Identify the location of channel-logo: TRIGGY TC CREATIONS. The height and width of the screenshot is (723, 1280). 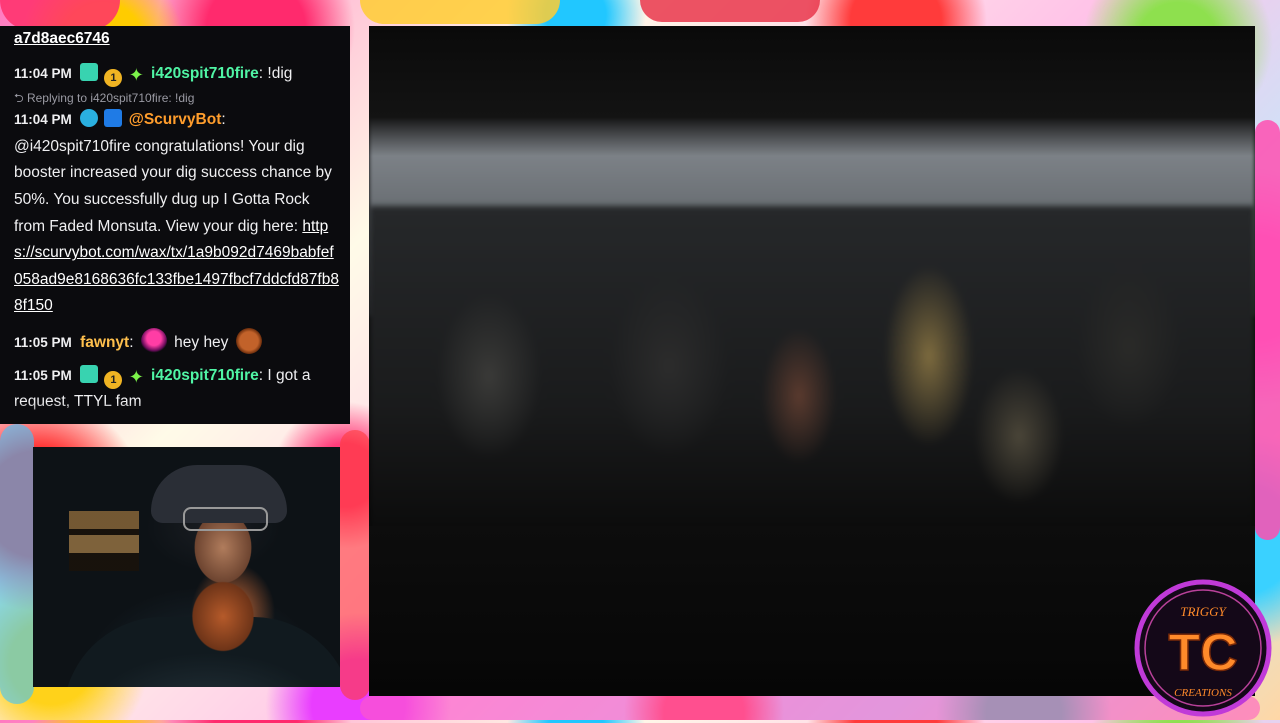
(1203, 648).